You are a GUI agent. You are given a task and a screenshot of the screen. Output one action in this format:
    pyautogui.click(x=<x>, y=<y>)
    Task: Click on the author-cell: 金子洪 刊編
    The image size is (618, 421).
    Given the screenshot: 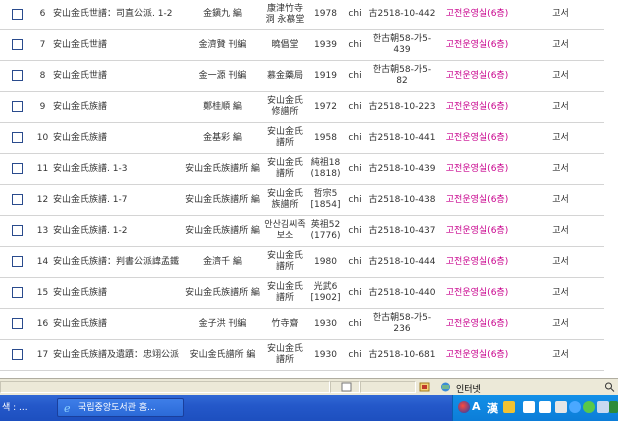 What is the action you would take?
    pyautogui.click(x=222, y=324)
    